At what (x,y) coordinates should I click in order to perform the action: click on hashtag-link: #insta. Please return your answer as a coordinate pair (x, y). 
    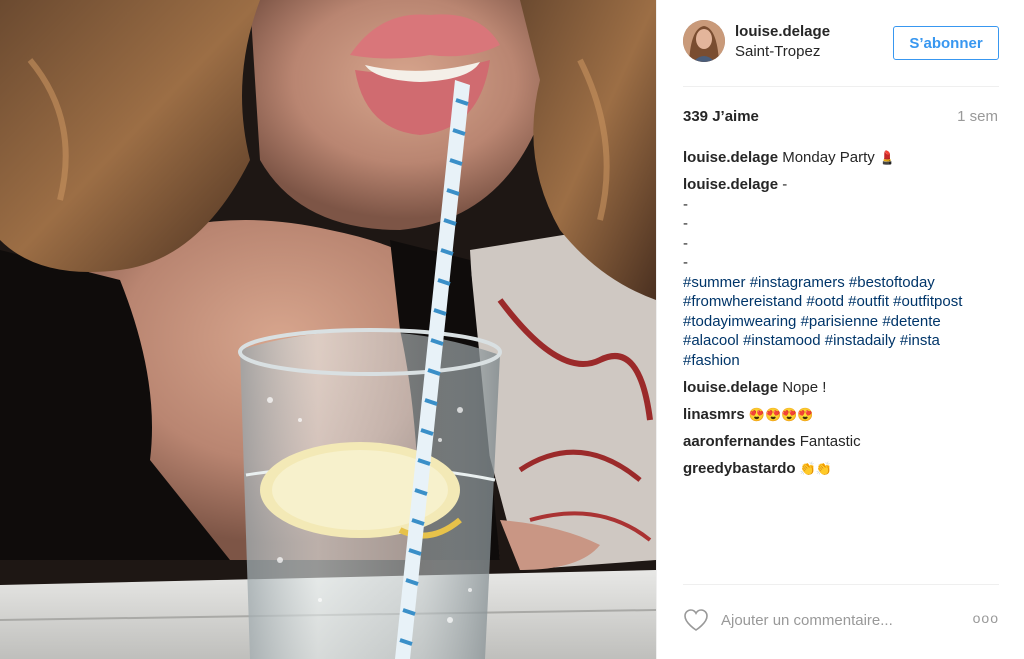
    Looking at the image, I should click on (920, 340).